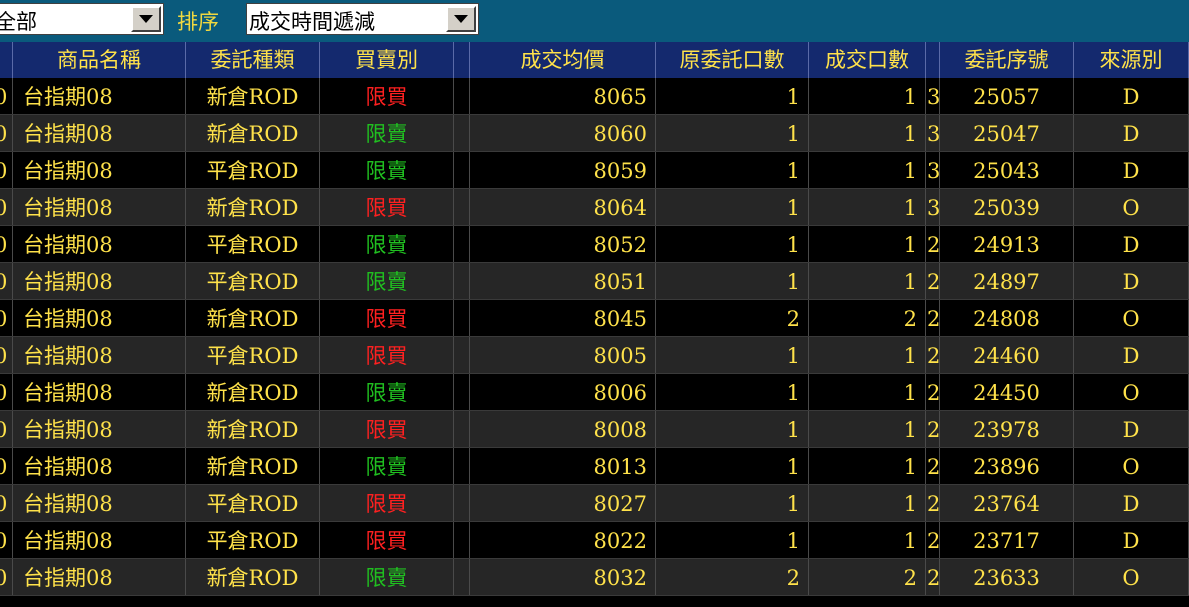 This screenshot has height=607, width=1189. Describe the element at coordinates (563, 540) in the screenshot. I see `cell-avg-price: 8022` at that location.